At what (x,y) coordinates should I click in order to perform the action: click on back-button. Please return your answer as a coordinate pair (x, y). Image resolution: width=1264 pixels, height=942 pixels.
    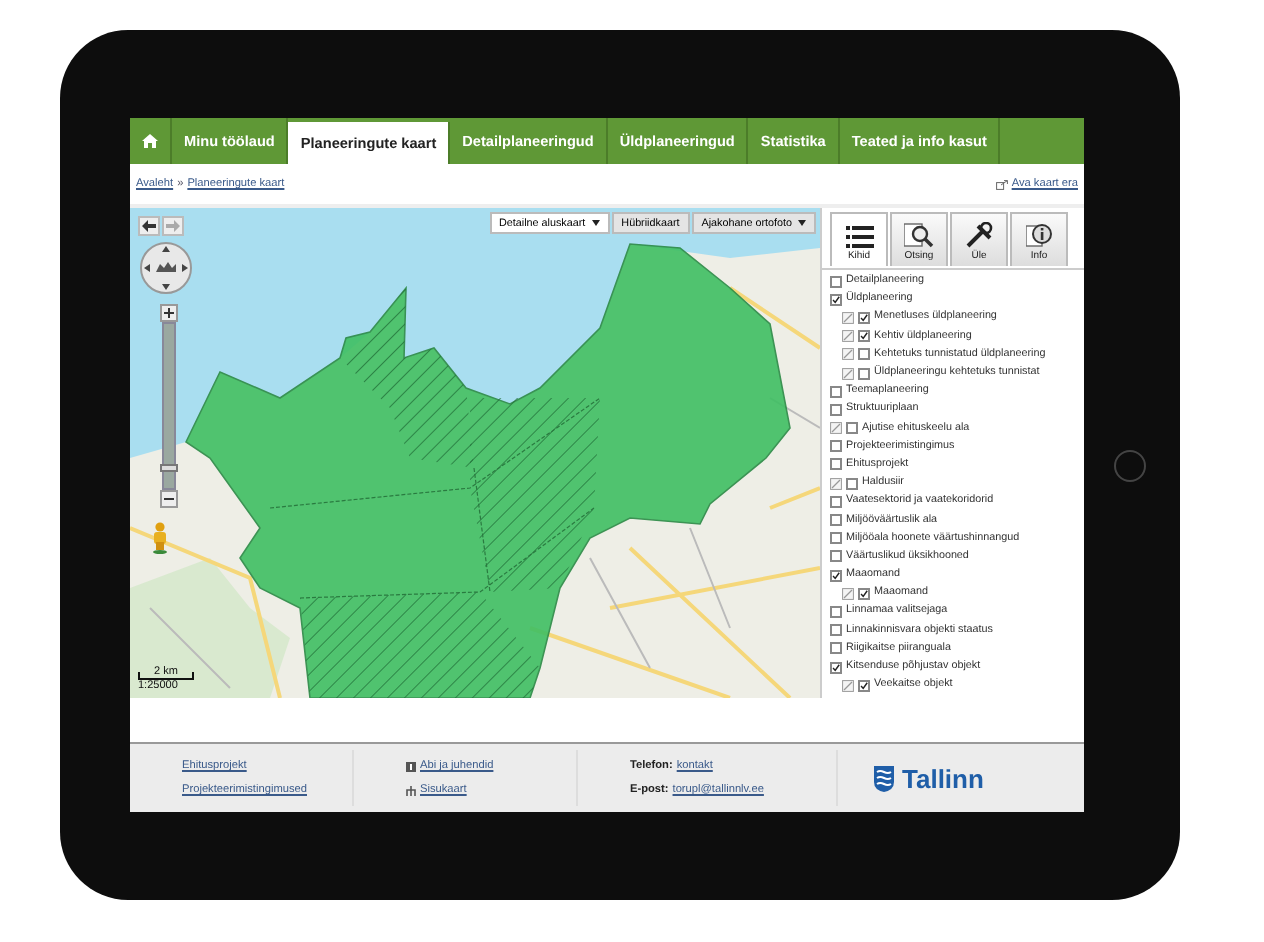
    Looking at the image, I should click on (149, 226).